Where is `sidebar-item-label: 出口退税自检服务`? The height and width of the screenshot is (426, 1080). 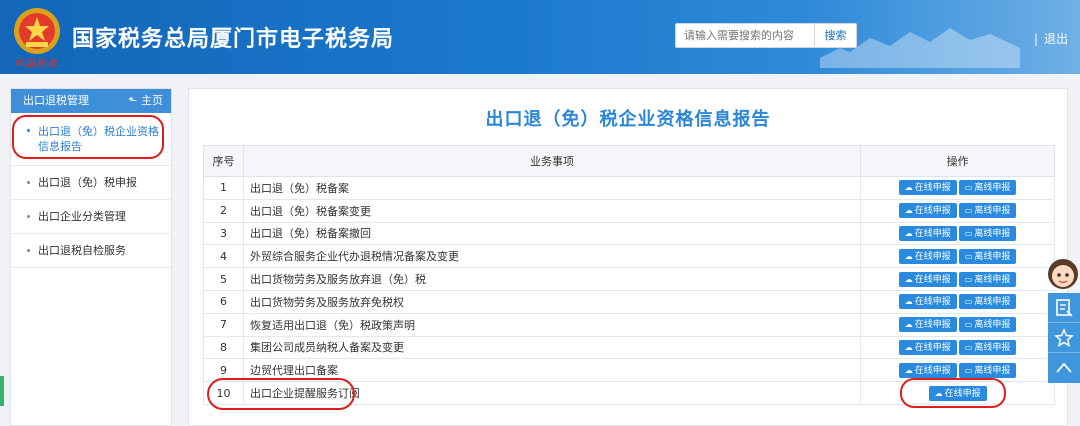 sidebar-item-label: 出口退税自检服务 is located at coordinates (82, 250).